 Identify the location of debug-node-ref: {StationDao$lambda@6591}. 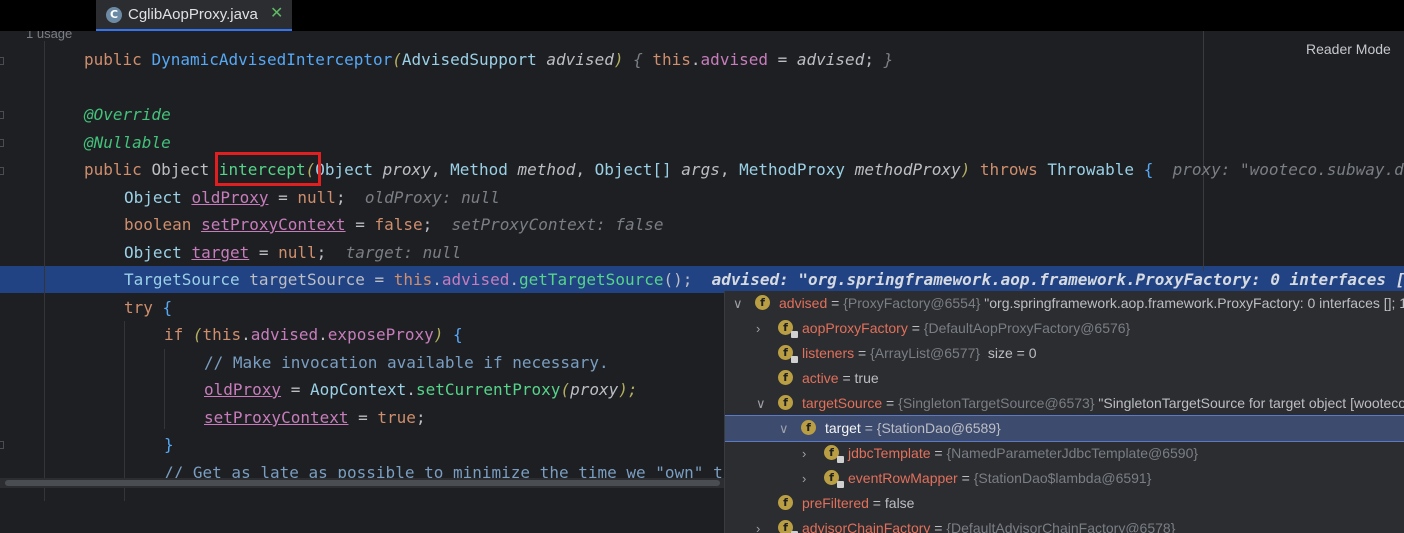
(1062, 478).